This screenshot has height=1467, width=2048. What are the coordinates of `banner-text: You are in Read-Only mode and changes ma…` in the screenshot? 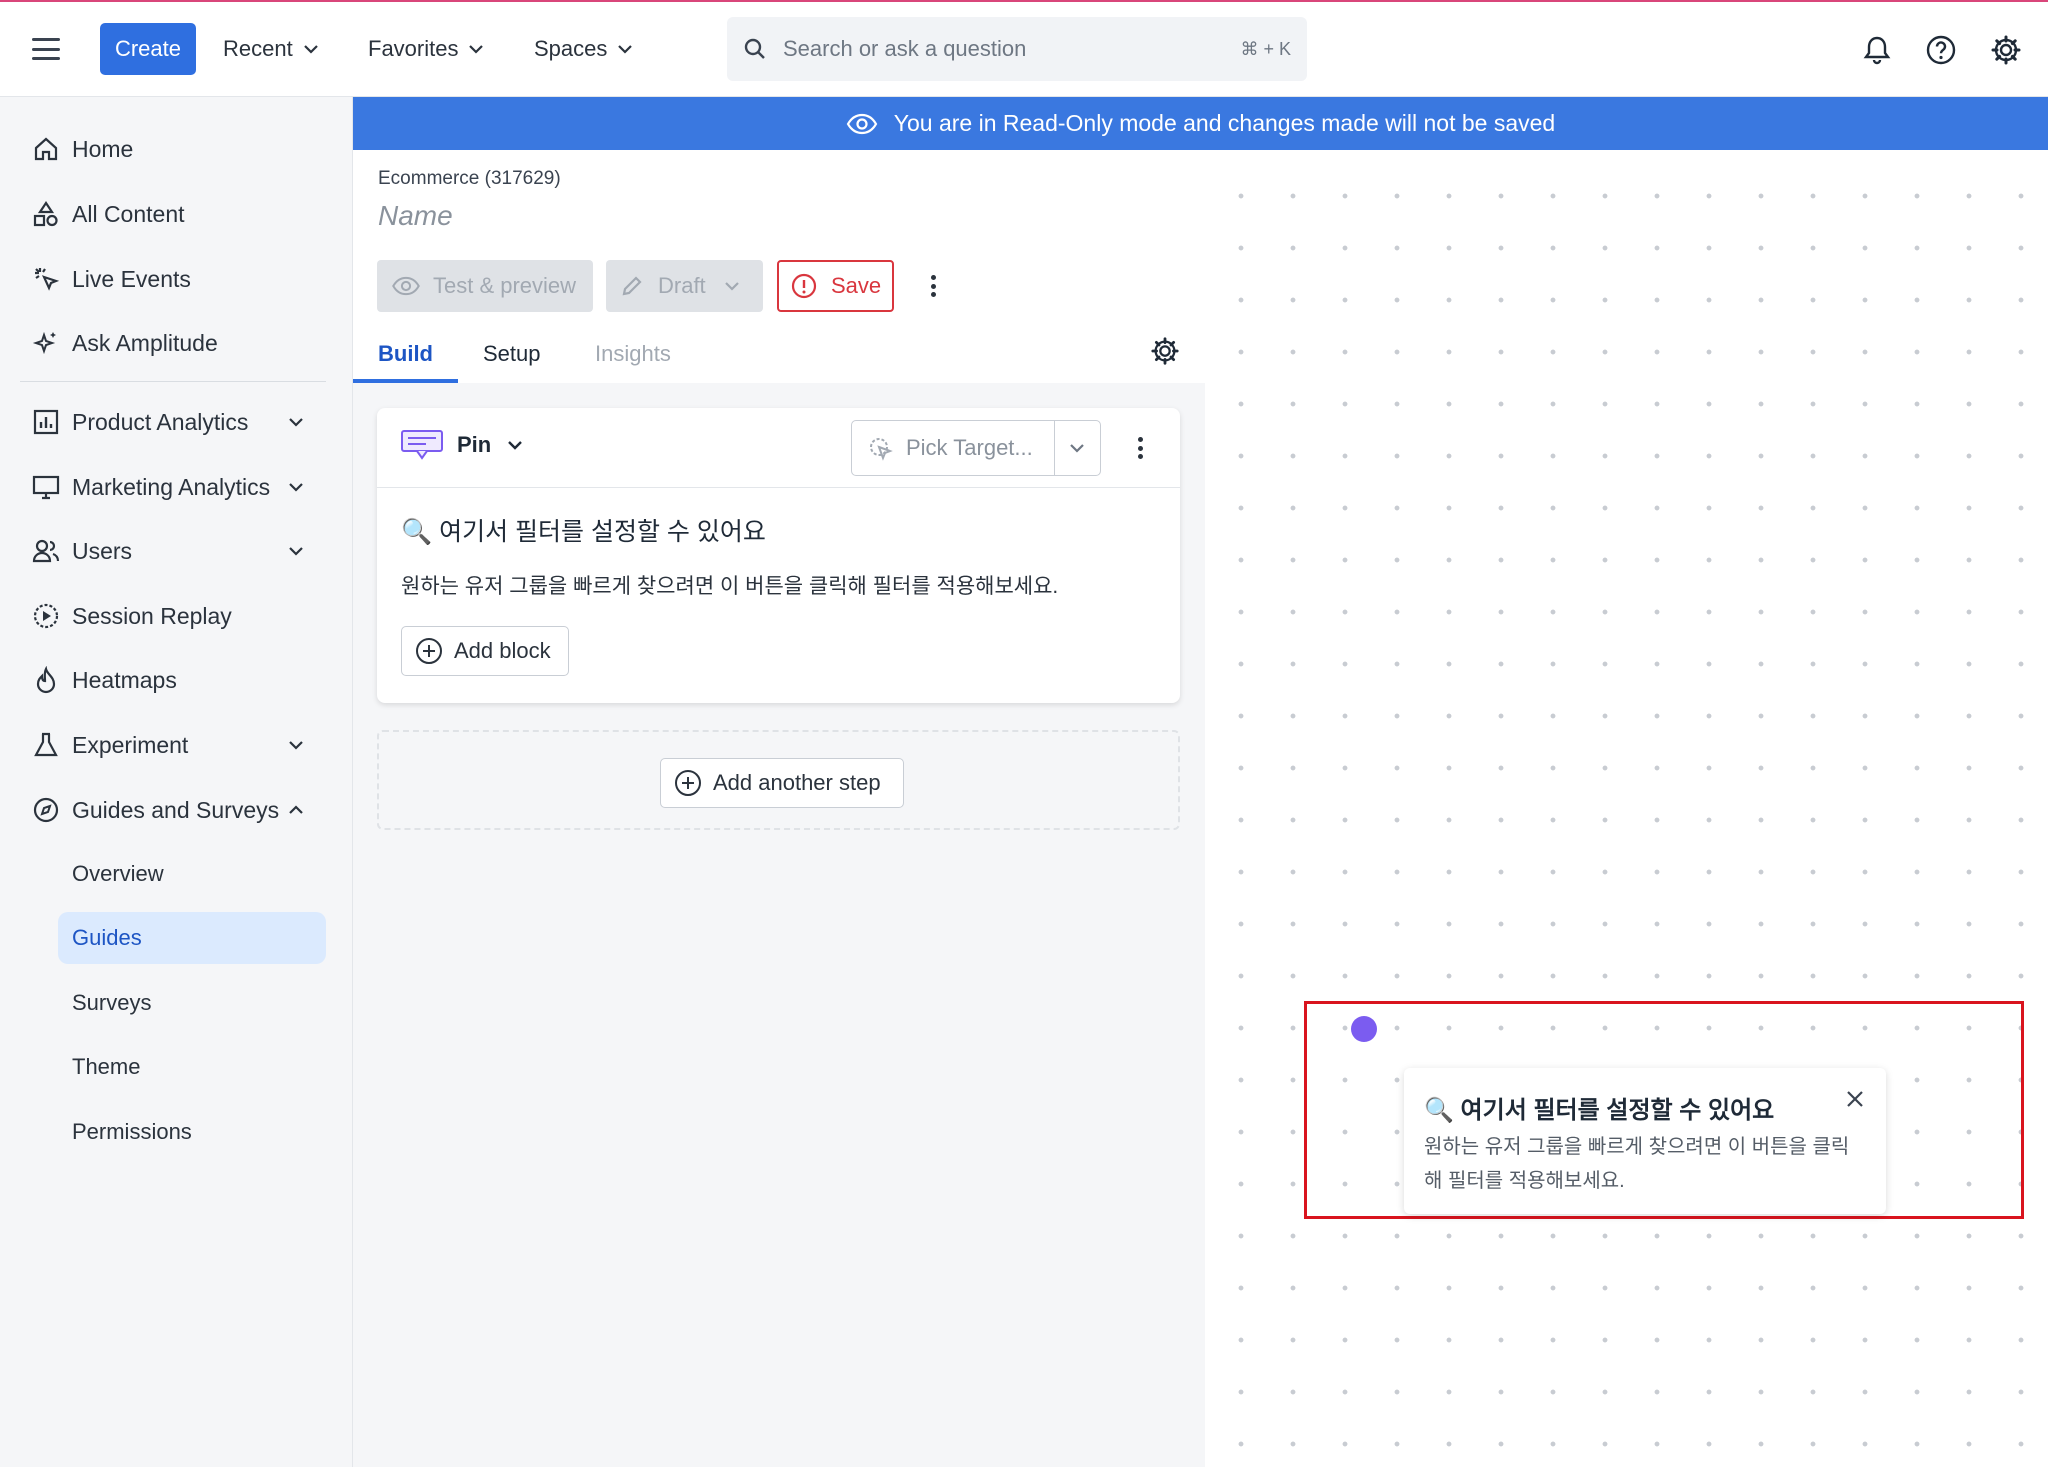 It's located at (1224, 123).